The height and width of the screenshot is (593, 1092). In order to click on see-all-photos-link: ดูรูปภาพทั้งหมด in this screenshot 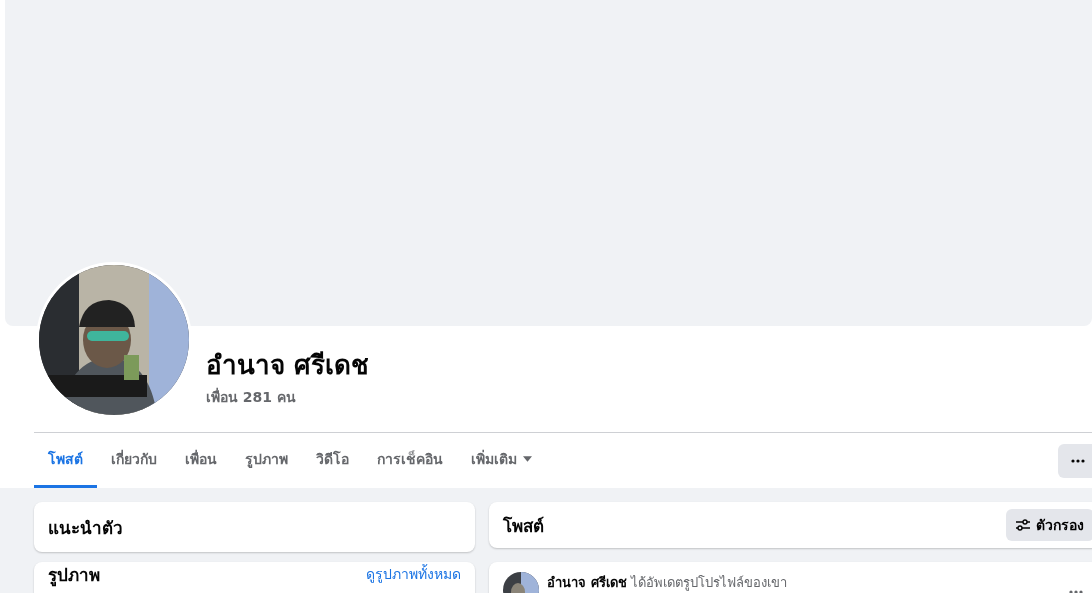, I will do `click(413, 574)`.